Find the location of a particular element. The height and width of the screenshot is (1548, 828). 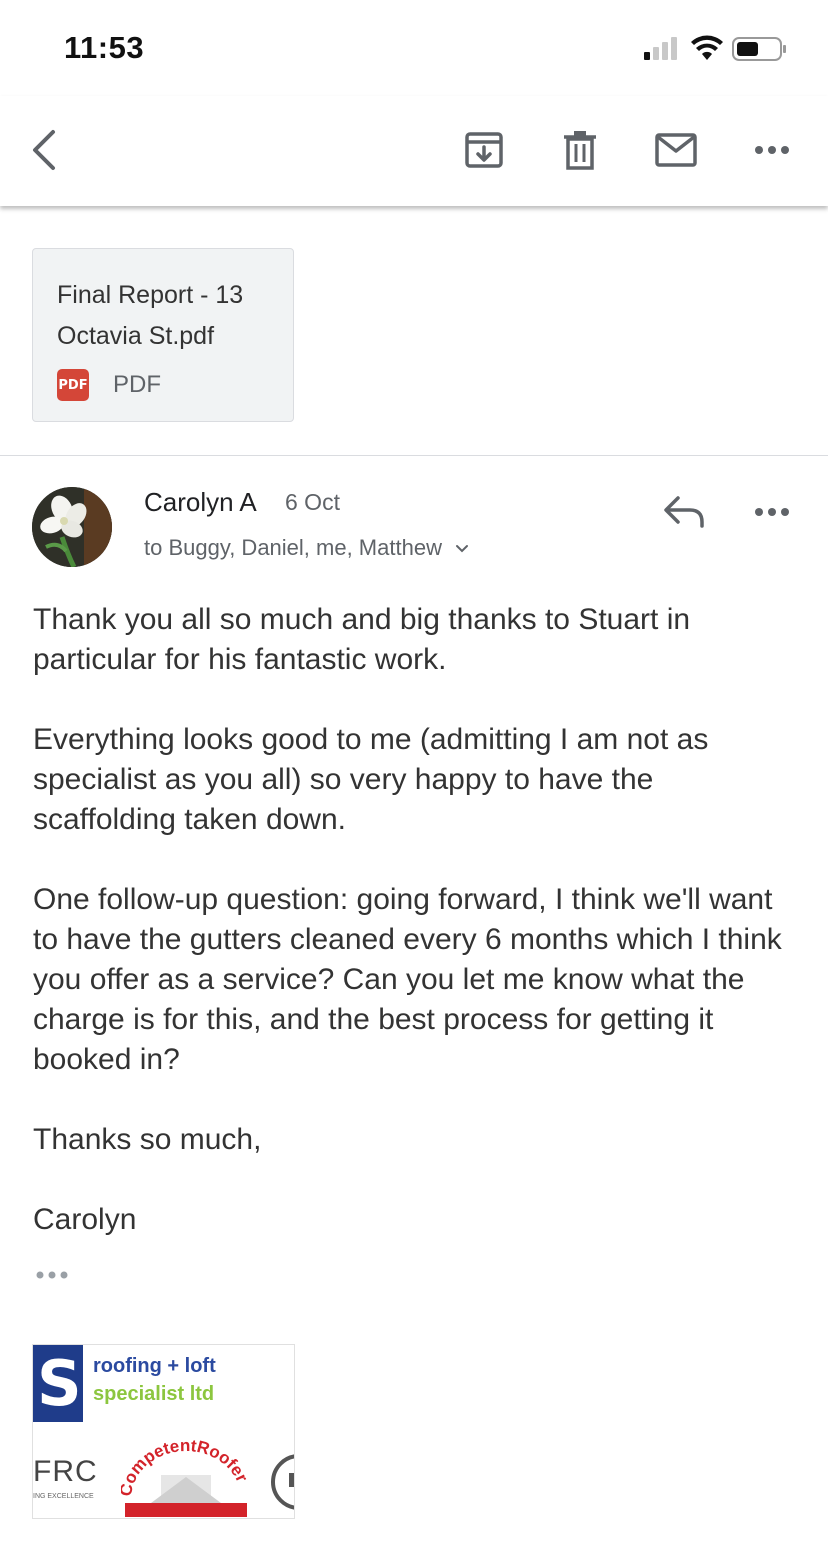

recipients-toggle: to Buggy, Daniel, me, Matthew is located at coordinates (307, 548).